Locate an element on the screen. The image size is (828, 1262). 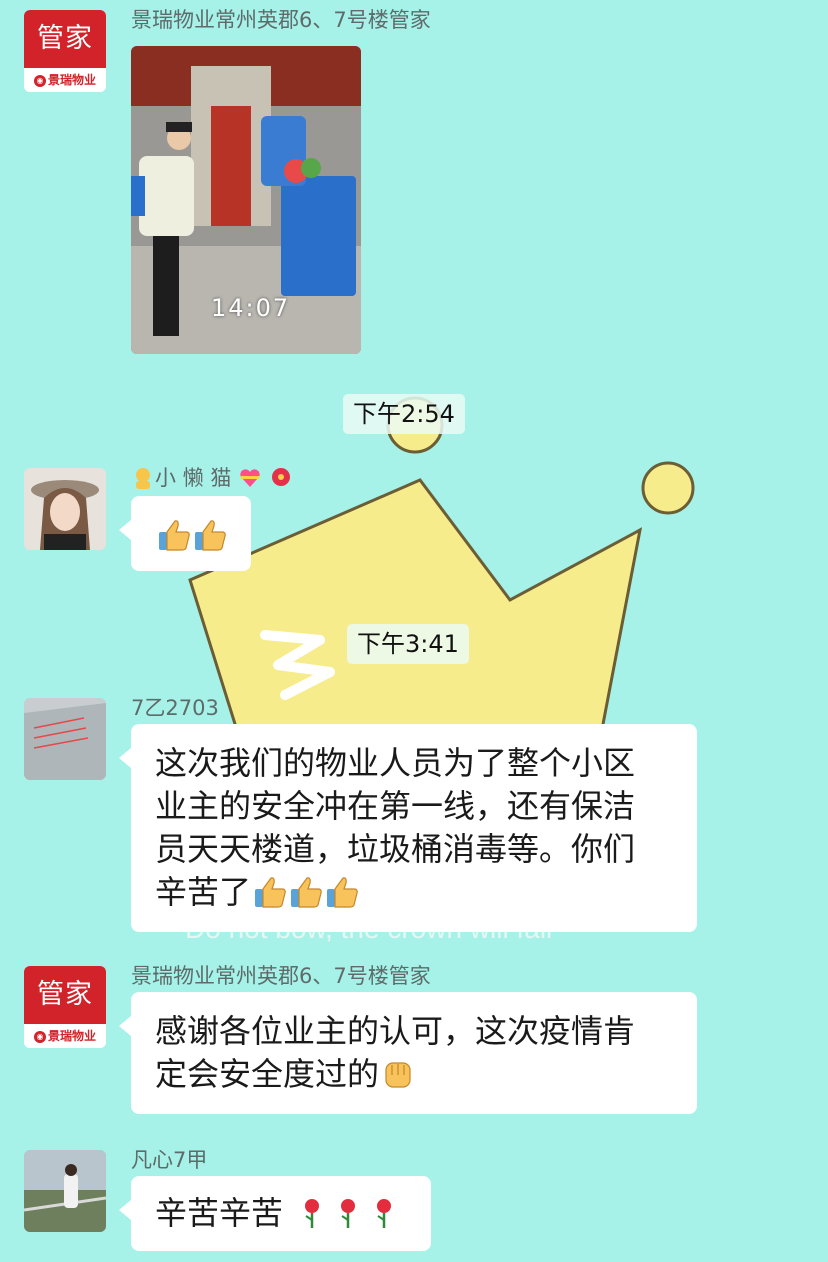
message-line: 辛苦了 is located at coordinates (203, 892).